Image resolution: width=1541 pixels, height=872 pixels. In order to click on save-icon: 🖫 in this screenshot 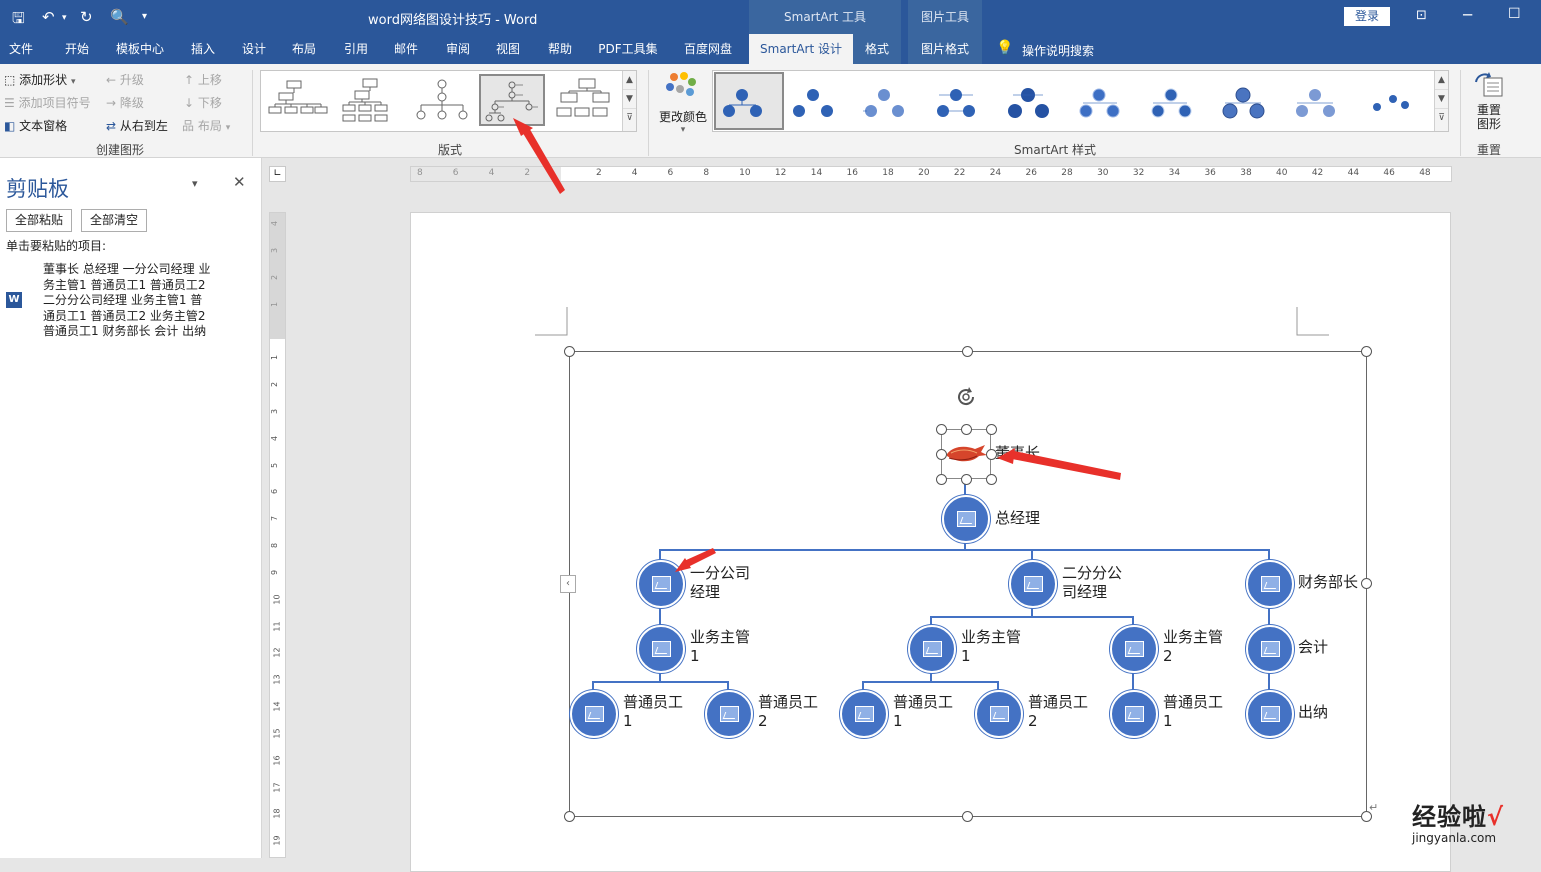, I will do `click(18, 20)`.